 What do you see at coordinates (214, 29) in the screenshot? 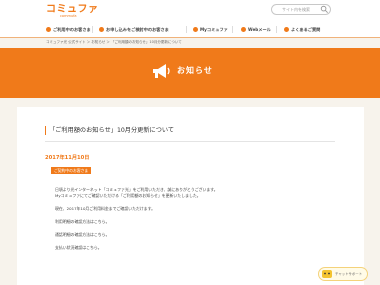
I see `nav-label: Myコミュファ` at bounding box center [214, 29].